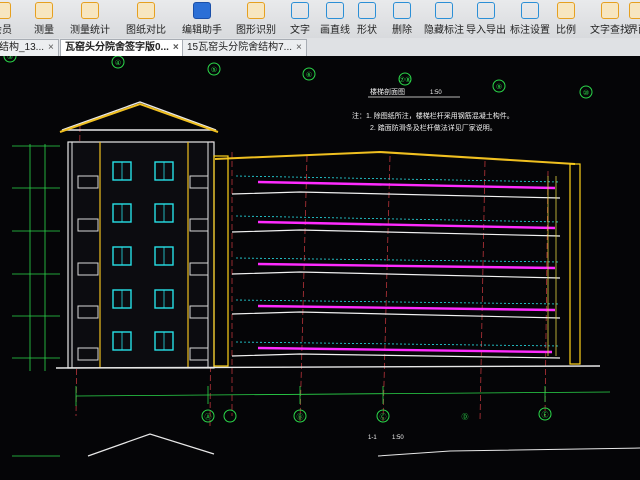 The image size is (640, 480). I want to click on toolbar-annotation-settings-button: 标注设置, so click(530, 19).